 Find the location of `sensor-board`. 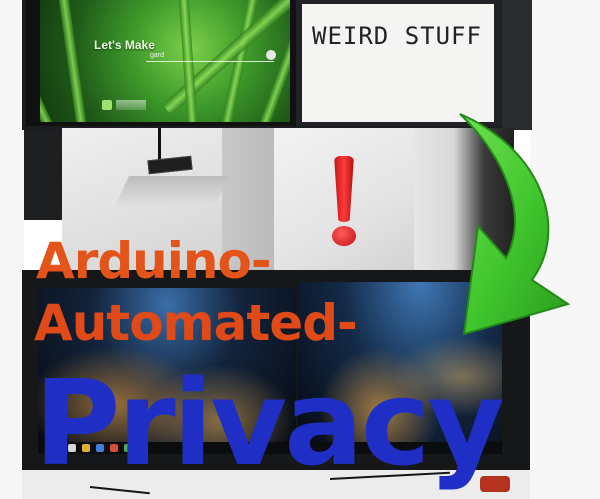

sensor-board is located at coordinates (170, 165).